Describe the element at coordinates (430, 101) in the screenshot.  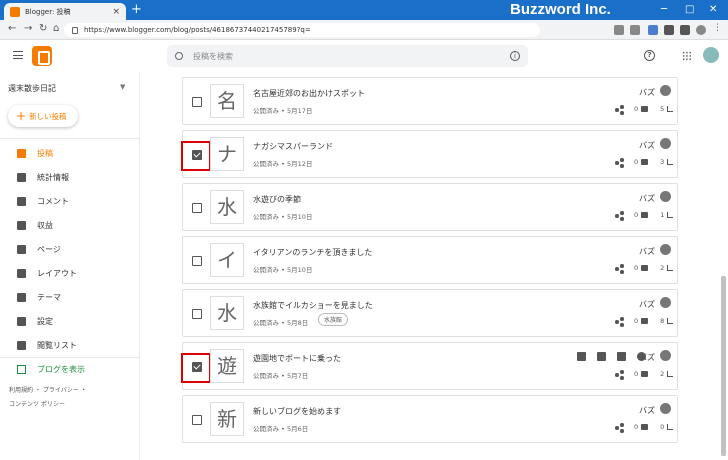
I see `post-row: 名名古屋近郊のお出かけスポット 公開済み • 5月17日 バズ 0 5` at that location.